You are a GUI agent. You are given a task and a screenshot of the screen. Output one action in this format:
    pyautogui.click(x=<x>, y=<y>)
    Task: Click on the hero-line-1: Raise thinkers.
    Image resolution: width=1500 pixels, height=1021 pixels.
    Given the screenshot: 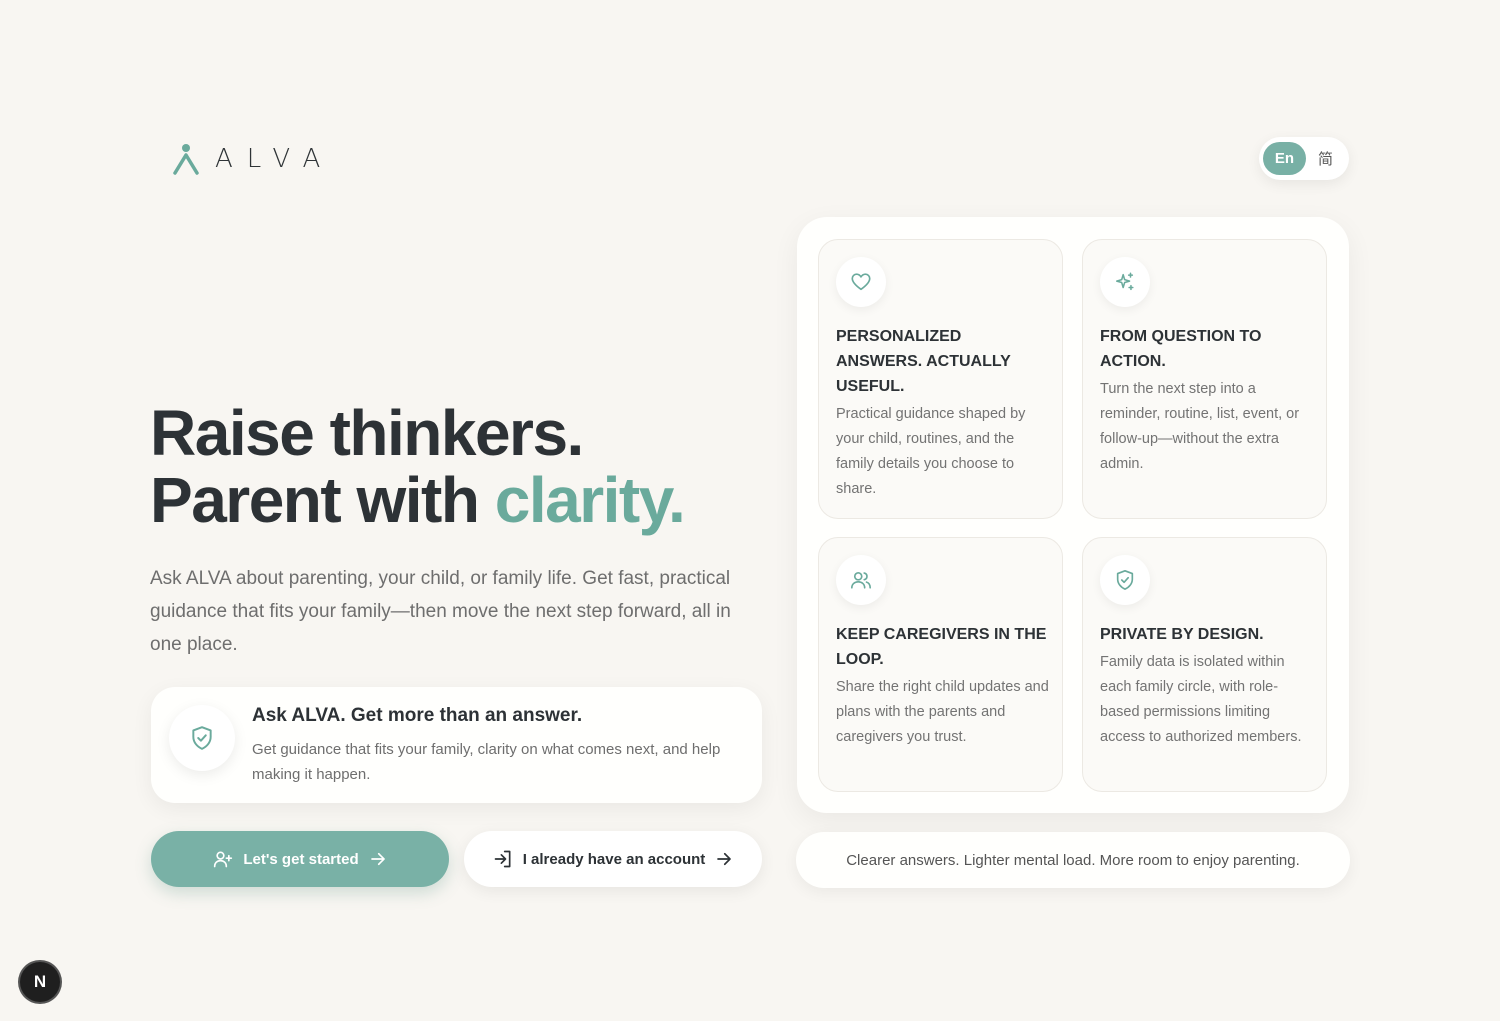 What is the action you would take?
    pyautogui.click(x=367, y=433)
    